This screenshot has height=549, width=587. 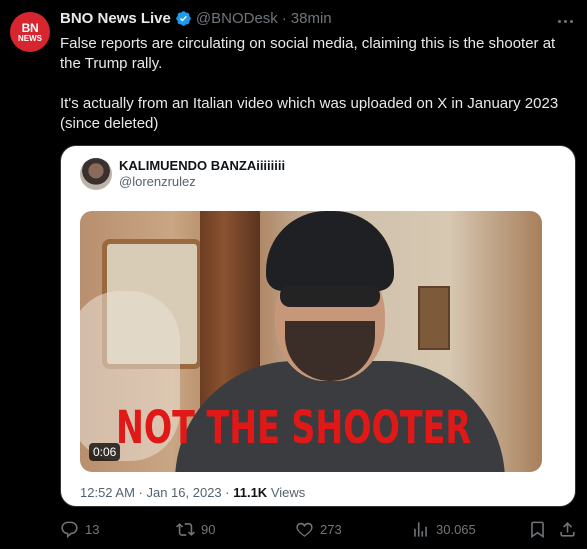 I want to click on like-icon, so click(x=304, y=529).